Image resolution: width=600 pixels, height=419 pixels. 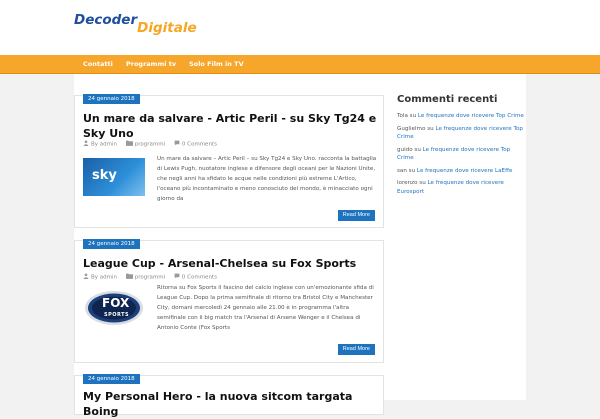 What do you see at coordinates (402, 170) in the screenshot?
I see `comment-author: san` at bounding box center [402, 170].